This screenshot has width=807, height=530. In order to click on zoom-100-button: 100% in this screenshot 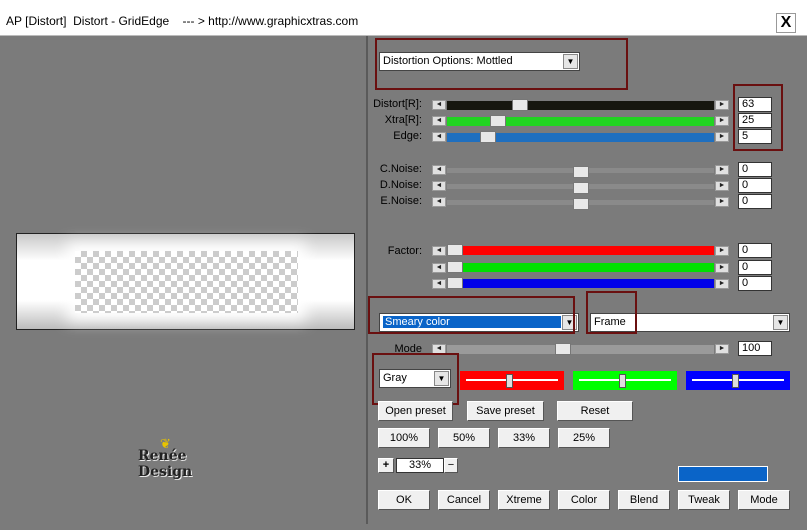, I will do `click(404, 438)`.